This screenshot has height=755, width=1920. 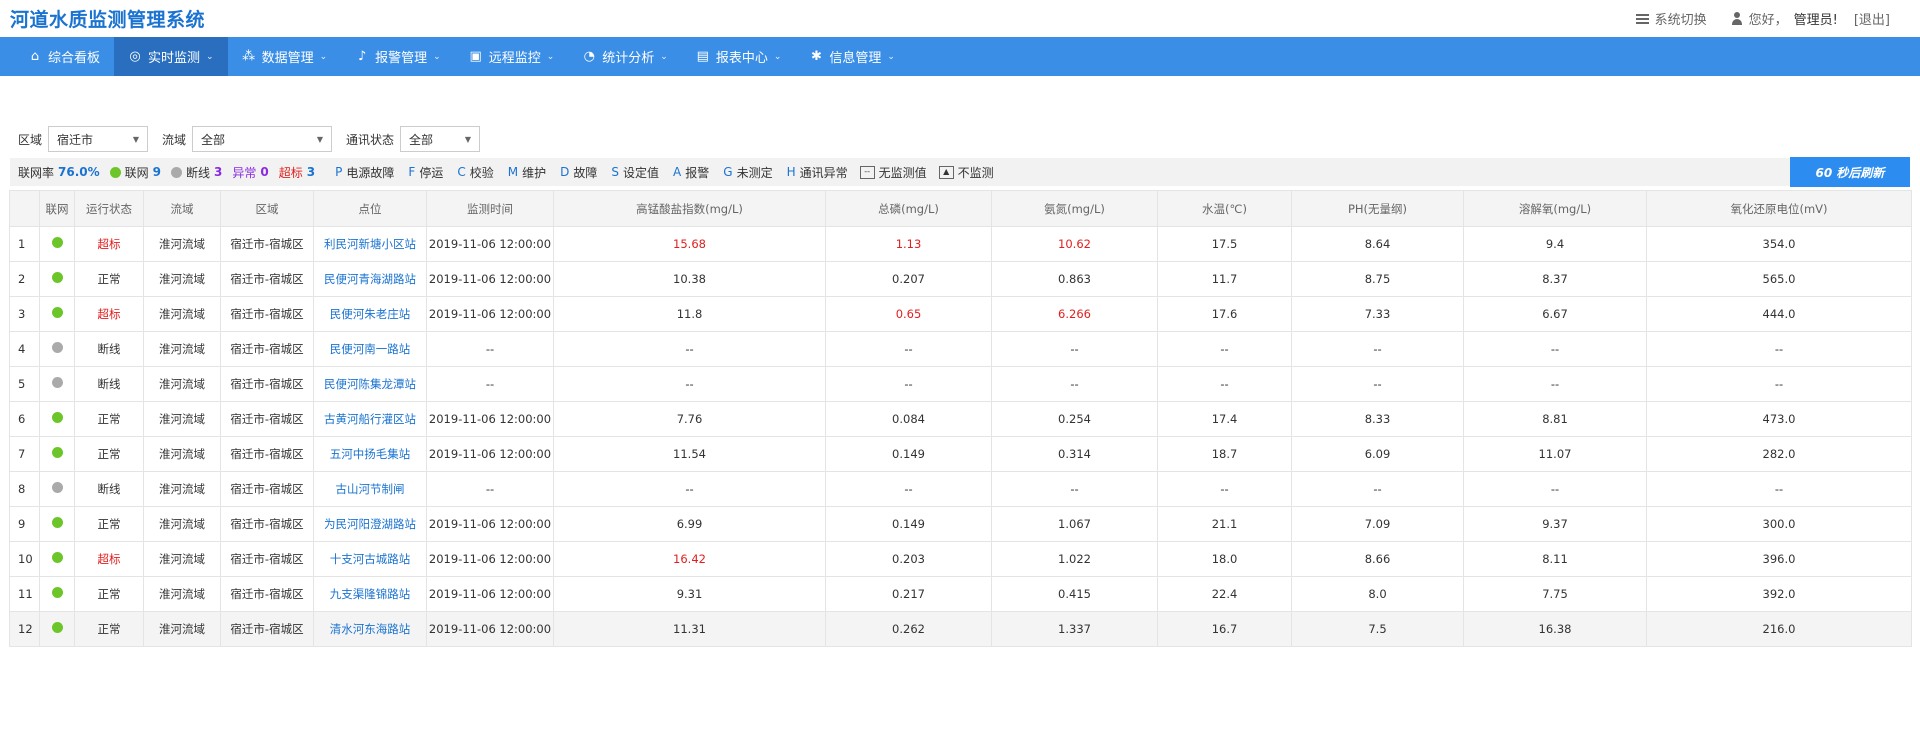 What do you see at coordinates (512, 56) in the screenshot?
I see `nav-item-5: ▣ 远程监控 ⌄` at bounding box center [512, 56].